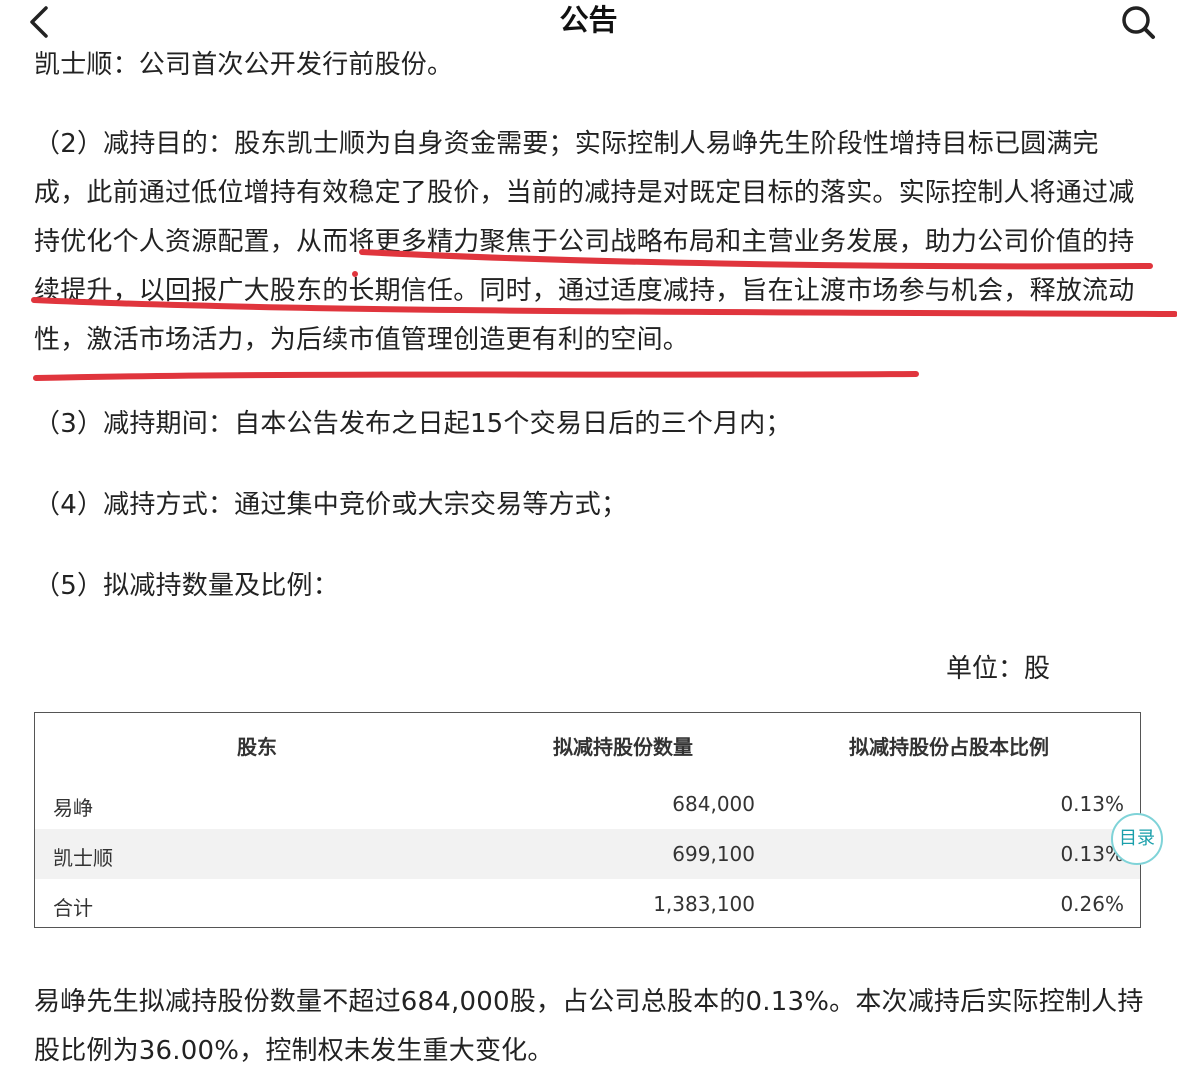  What do you see at coordinates (331, 505) in the screenshot?
I see `paragraph-reduction-method: （4）减持方式：通过集中竞价或大宗交易等方式；` at bounding box center [331, 505].